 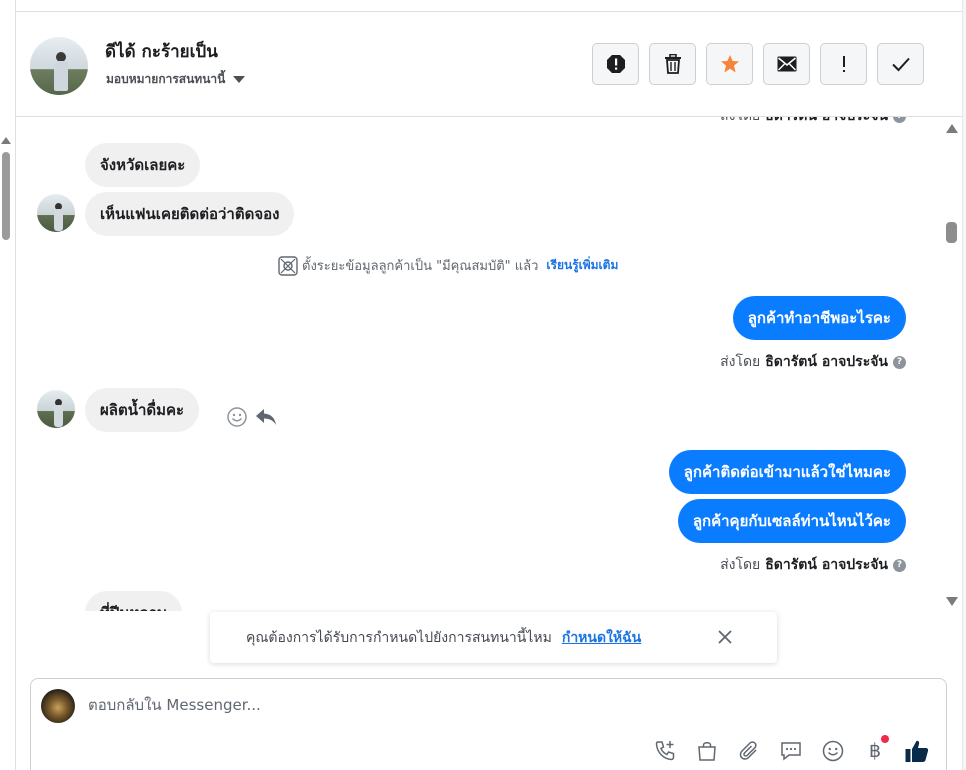 I want to click on message-bubble-incoming: ผลิตน้ำดื่มคะ, so click(x=142, y=410).